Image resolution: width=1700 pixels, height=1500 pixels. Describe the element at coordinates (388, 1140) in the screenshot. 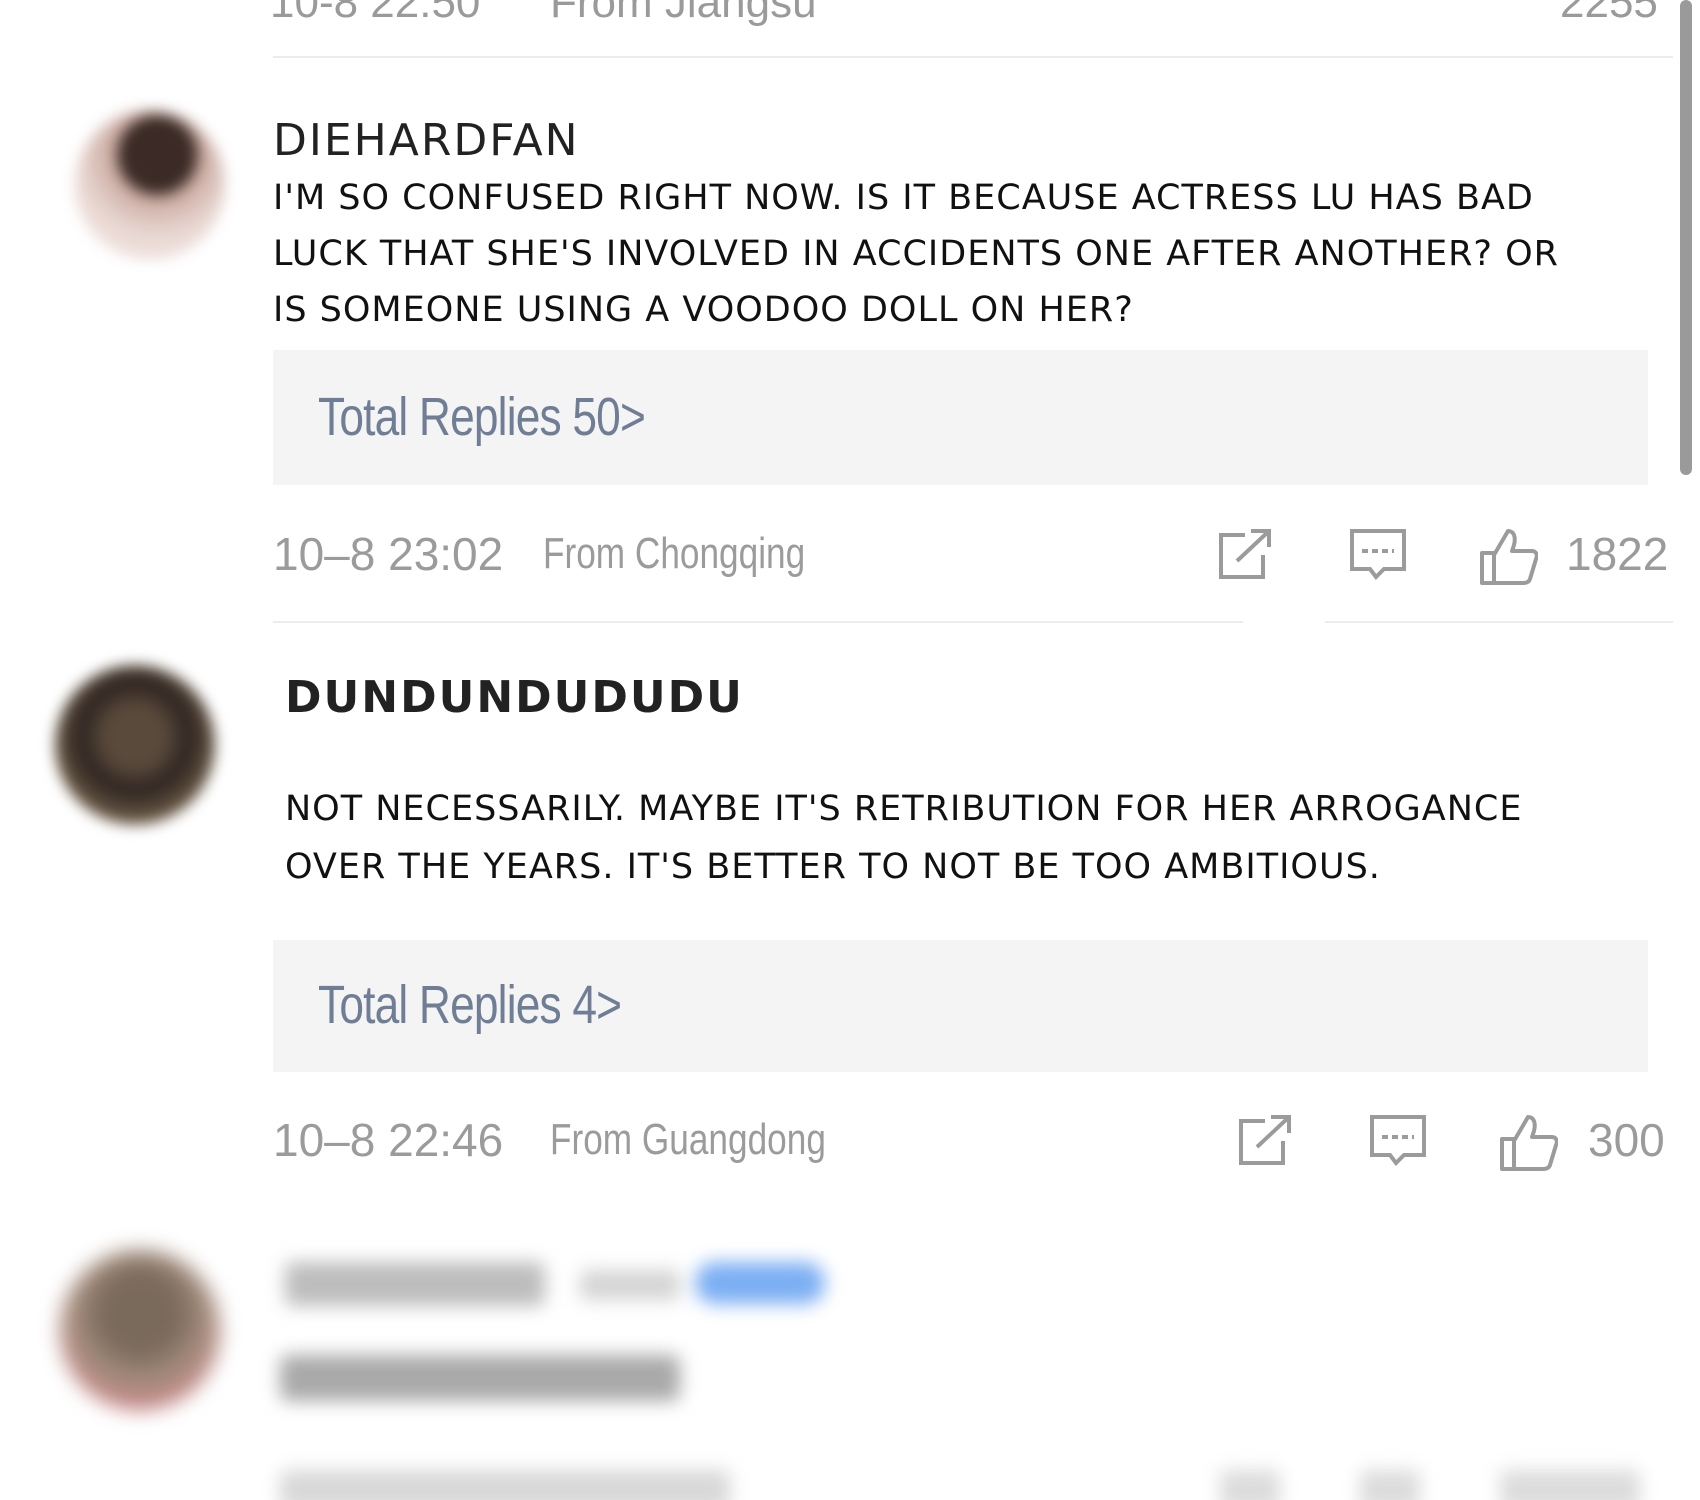

I see `timestamp: 10–8 22:46` at that location.